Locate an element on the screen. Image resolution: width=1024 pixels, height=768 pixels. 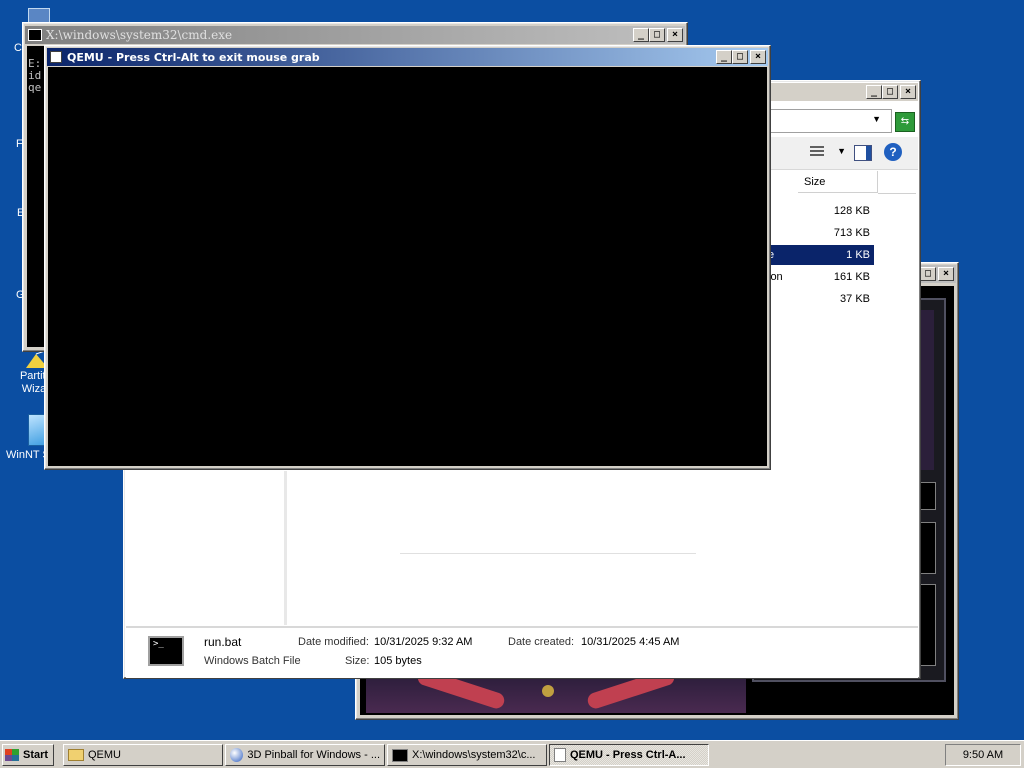
table-row: 37 KB is located at coordinates (819, 299).